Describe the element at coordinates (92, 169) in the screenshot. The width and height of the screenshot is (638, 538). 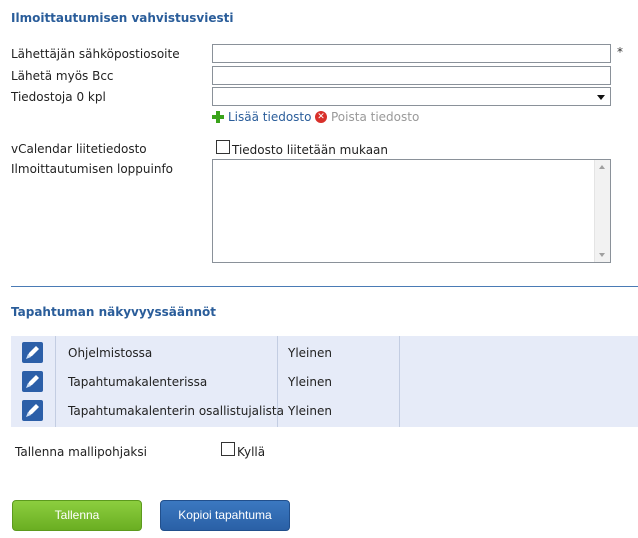
I see `end-info-label: Ilmoittautumisen loppuinfo` at that location.